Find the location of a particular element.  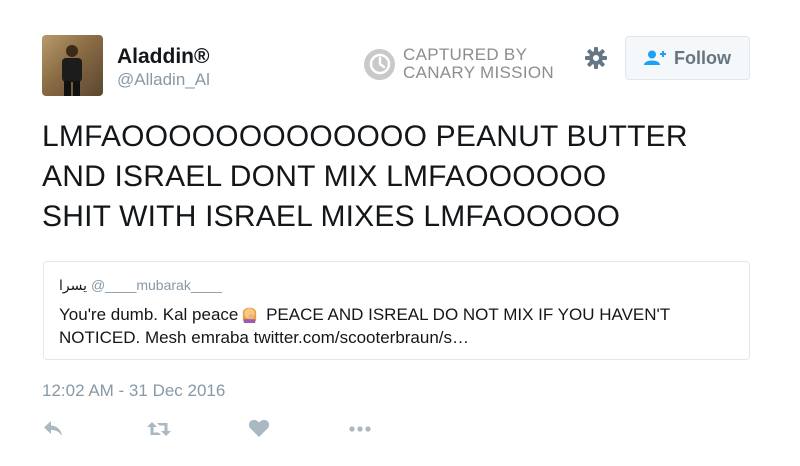

quoted-tweet-author: يسرا @____mubarak____ is located at coordinates (140, 285).